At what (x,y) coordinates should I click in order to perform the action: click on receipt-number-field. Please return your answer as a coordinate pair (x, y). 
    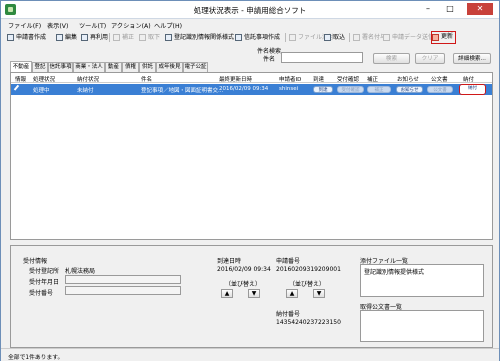
    Looking at the image, I should click on (123, 290).